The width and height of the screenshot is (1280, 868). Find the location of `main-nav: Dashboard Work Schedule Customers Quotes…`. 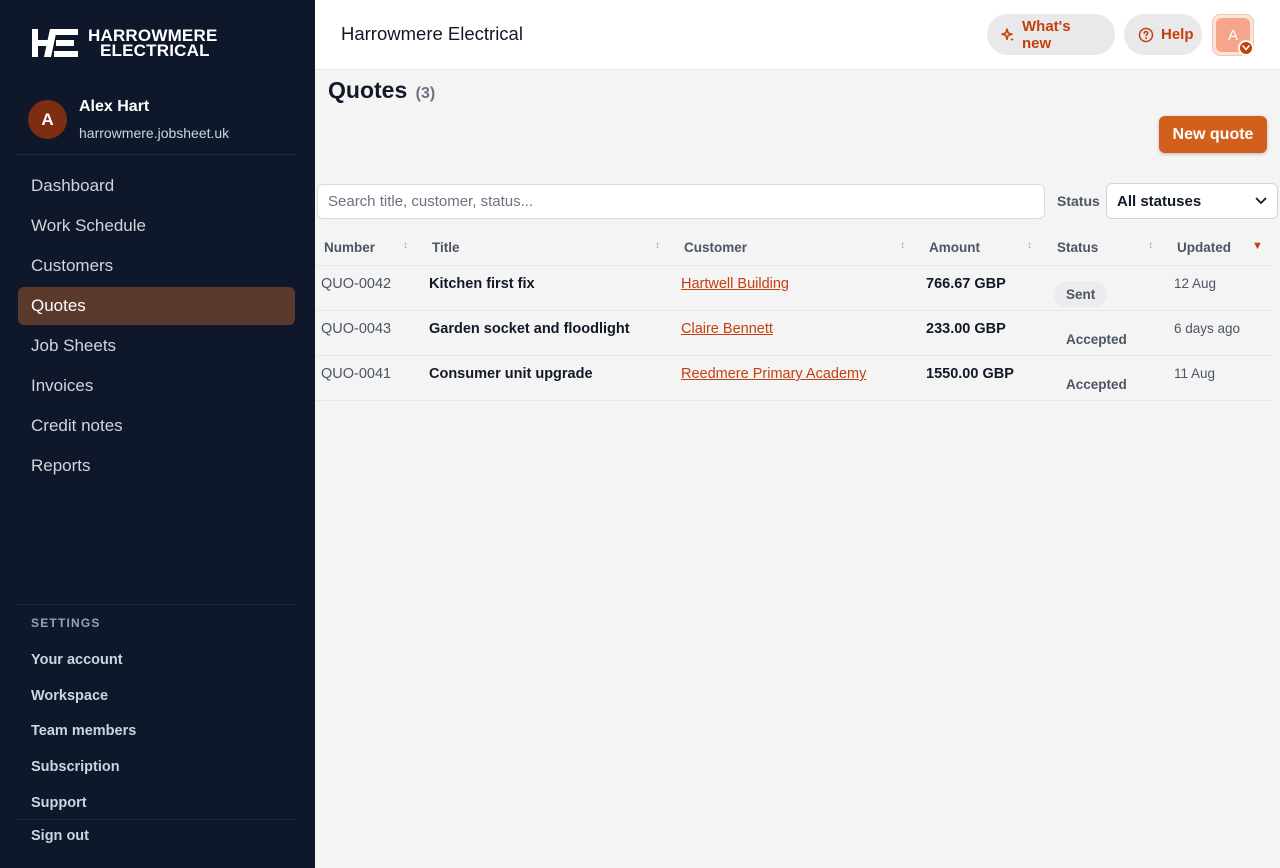

main-nav: Dashboard Work Schedule Customers Quotes… is located at coordinates (156, 327).